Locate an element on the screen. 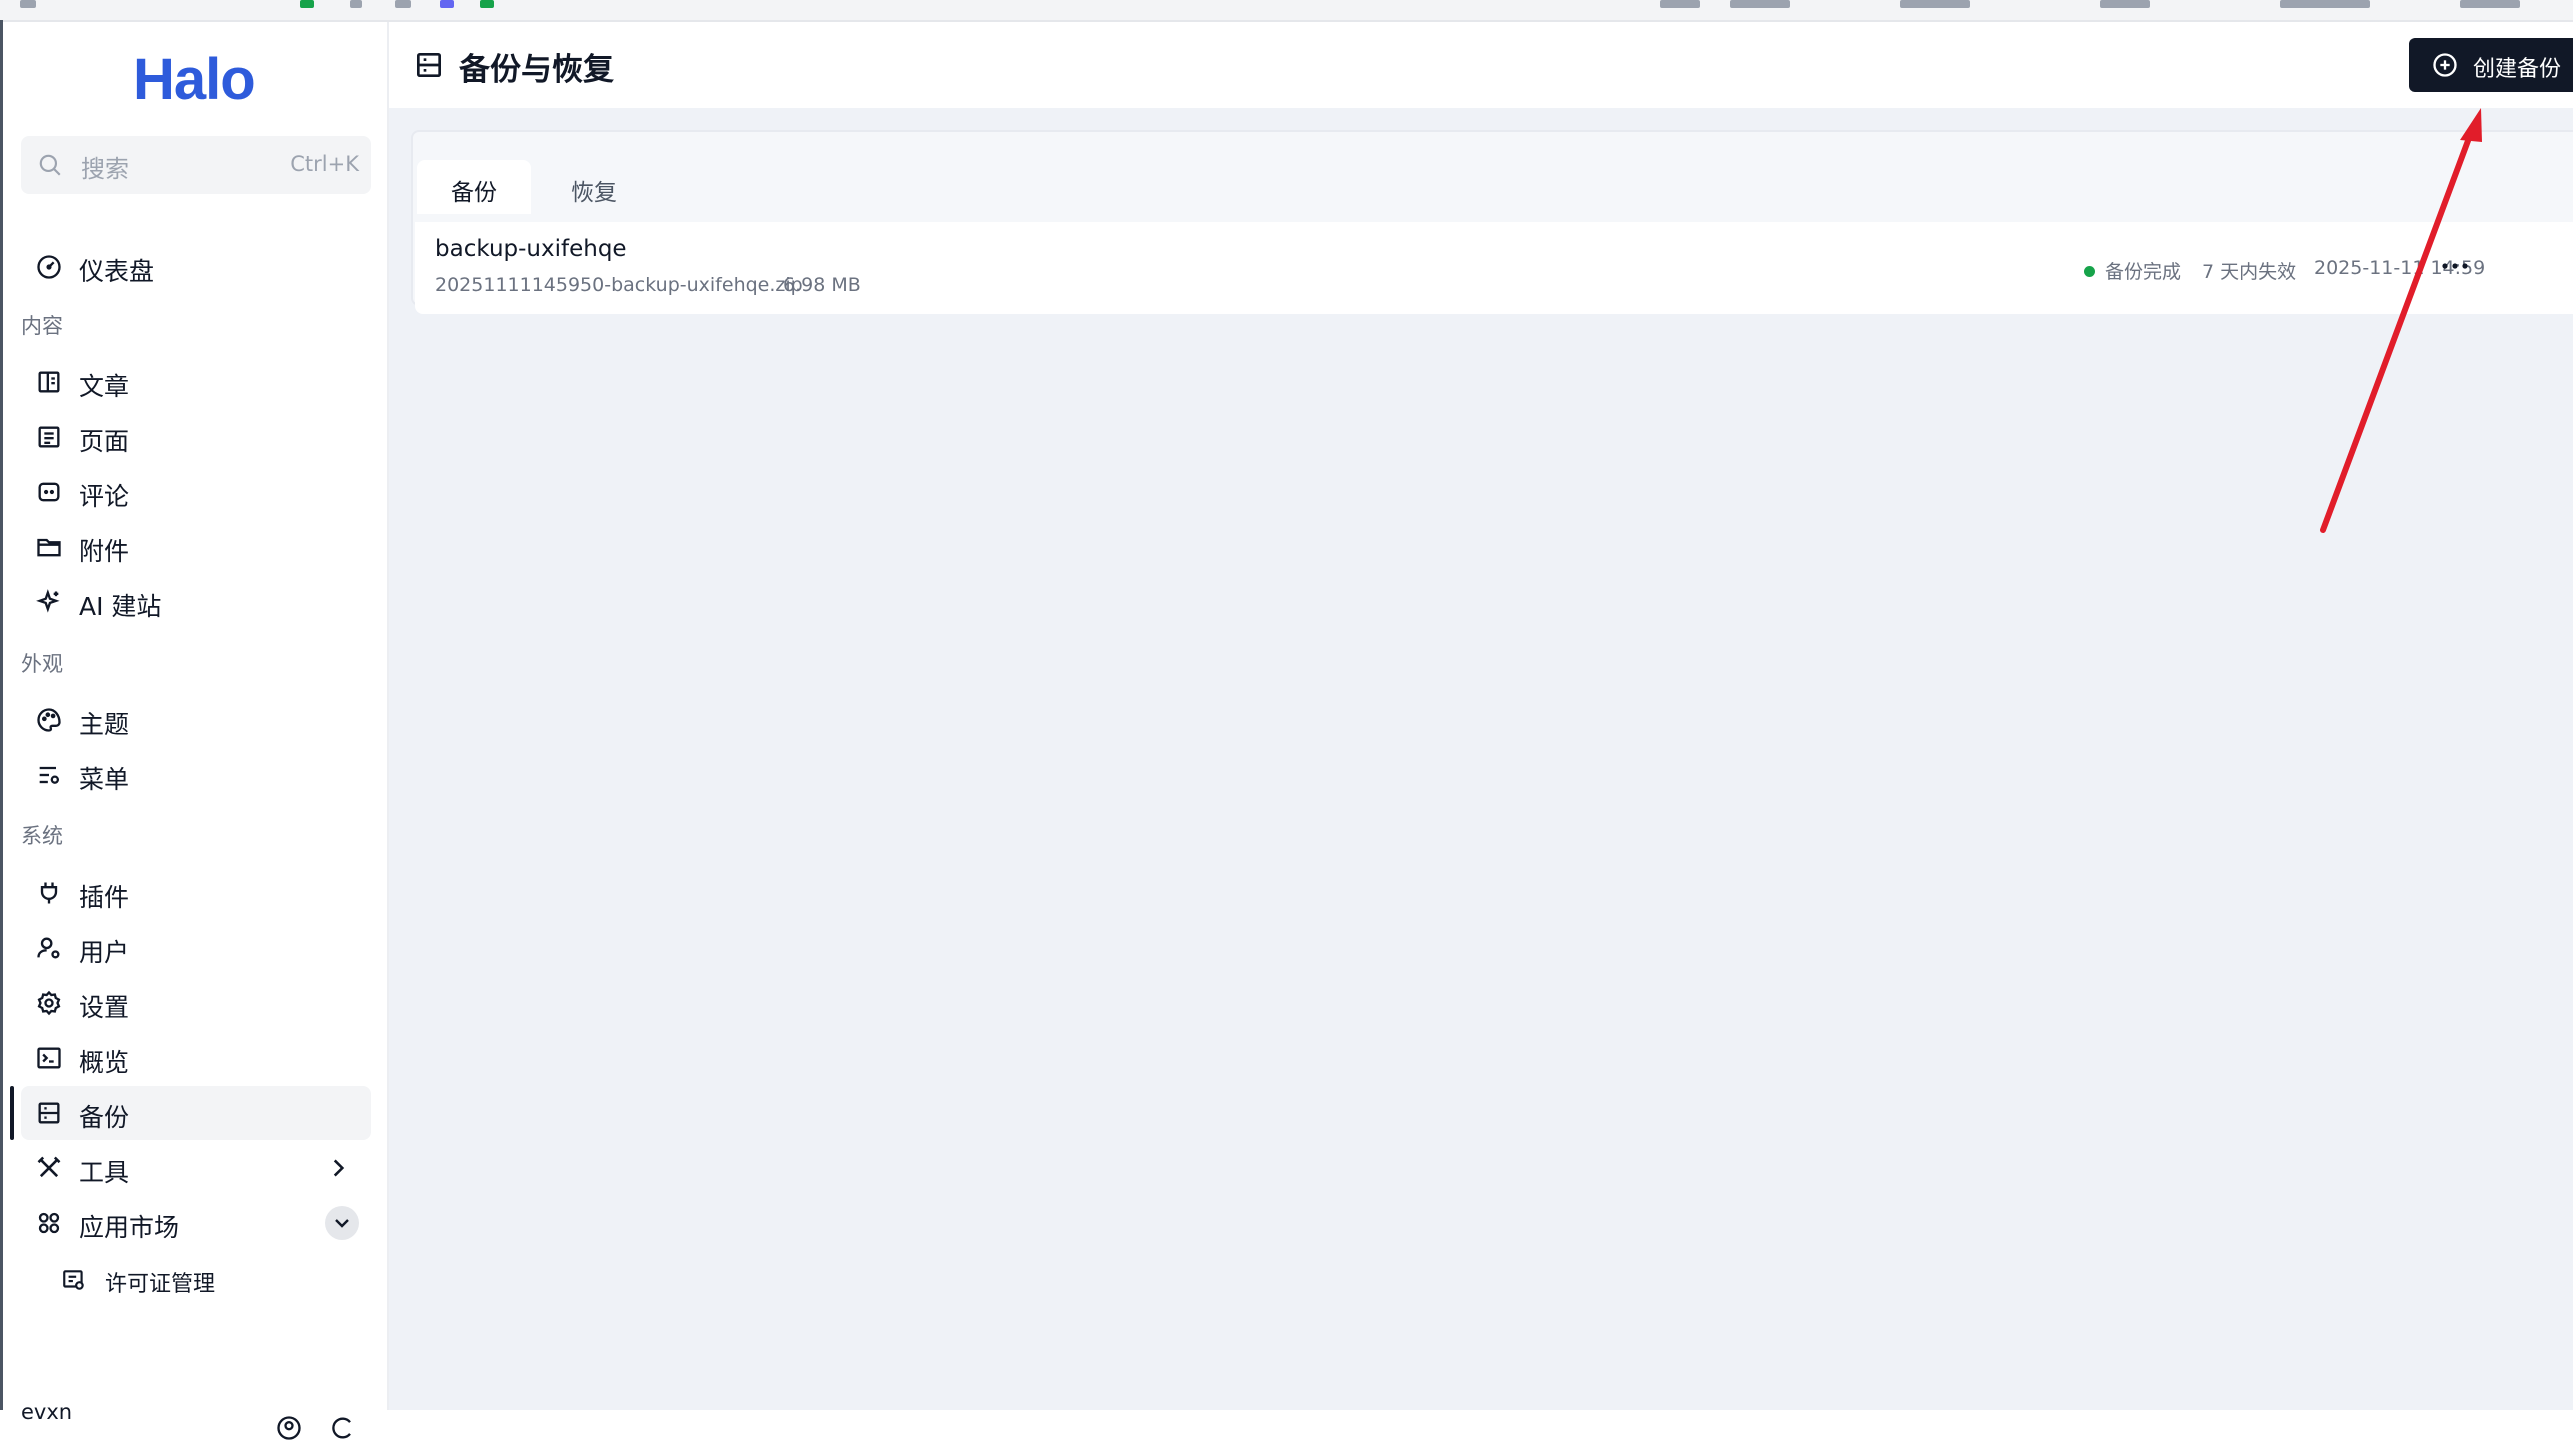  tab-label: 备份 is located at coordinates (474, 193).